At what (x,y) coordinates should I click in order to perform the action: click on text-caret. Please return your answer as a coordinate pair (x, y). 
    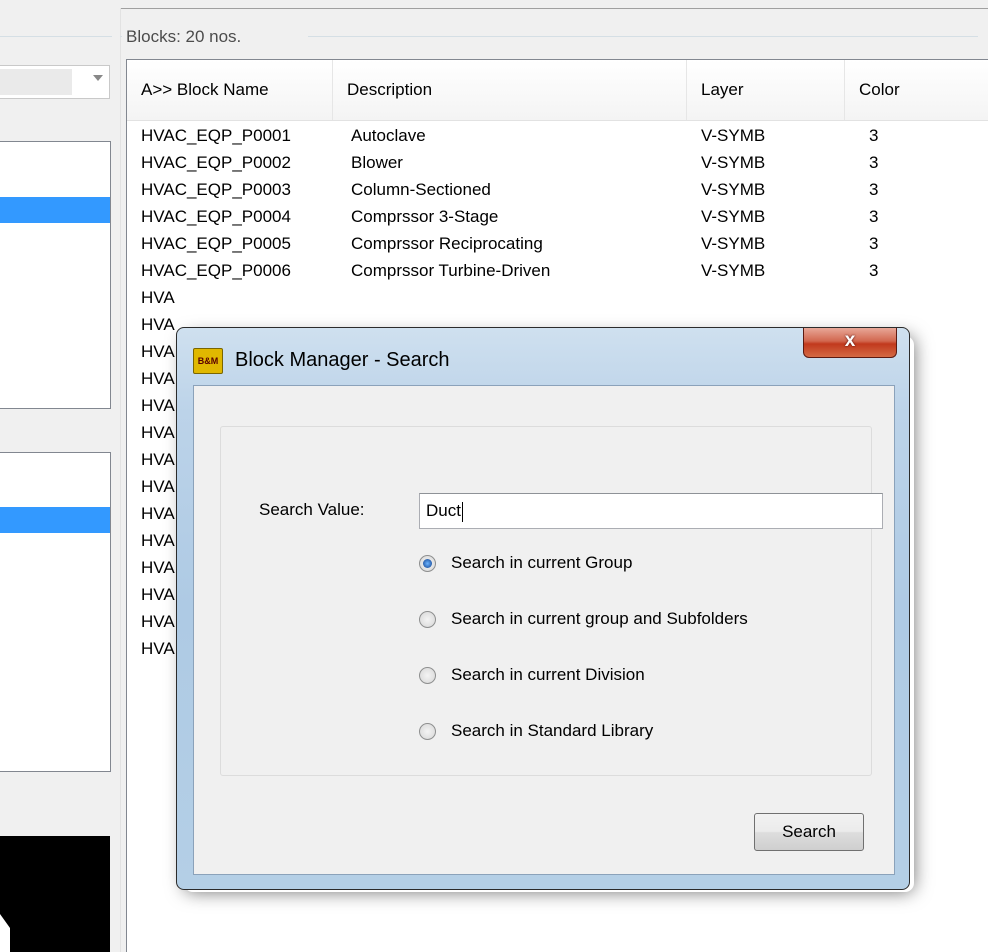
    Looking at the image, I should click on (462, 511).